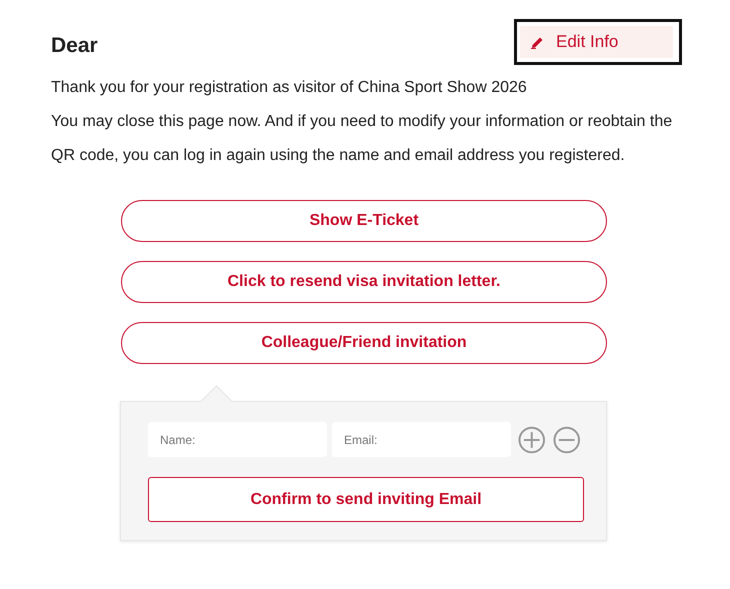 This screenshot has width=730, height=589. Describe the element at coordinates (364, 343) in the screenshot. I see `action-button: Colleague/Friend invitation` at that location.